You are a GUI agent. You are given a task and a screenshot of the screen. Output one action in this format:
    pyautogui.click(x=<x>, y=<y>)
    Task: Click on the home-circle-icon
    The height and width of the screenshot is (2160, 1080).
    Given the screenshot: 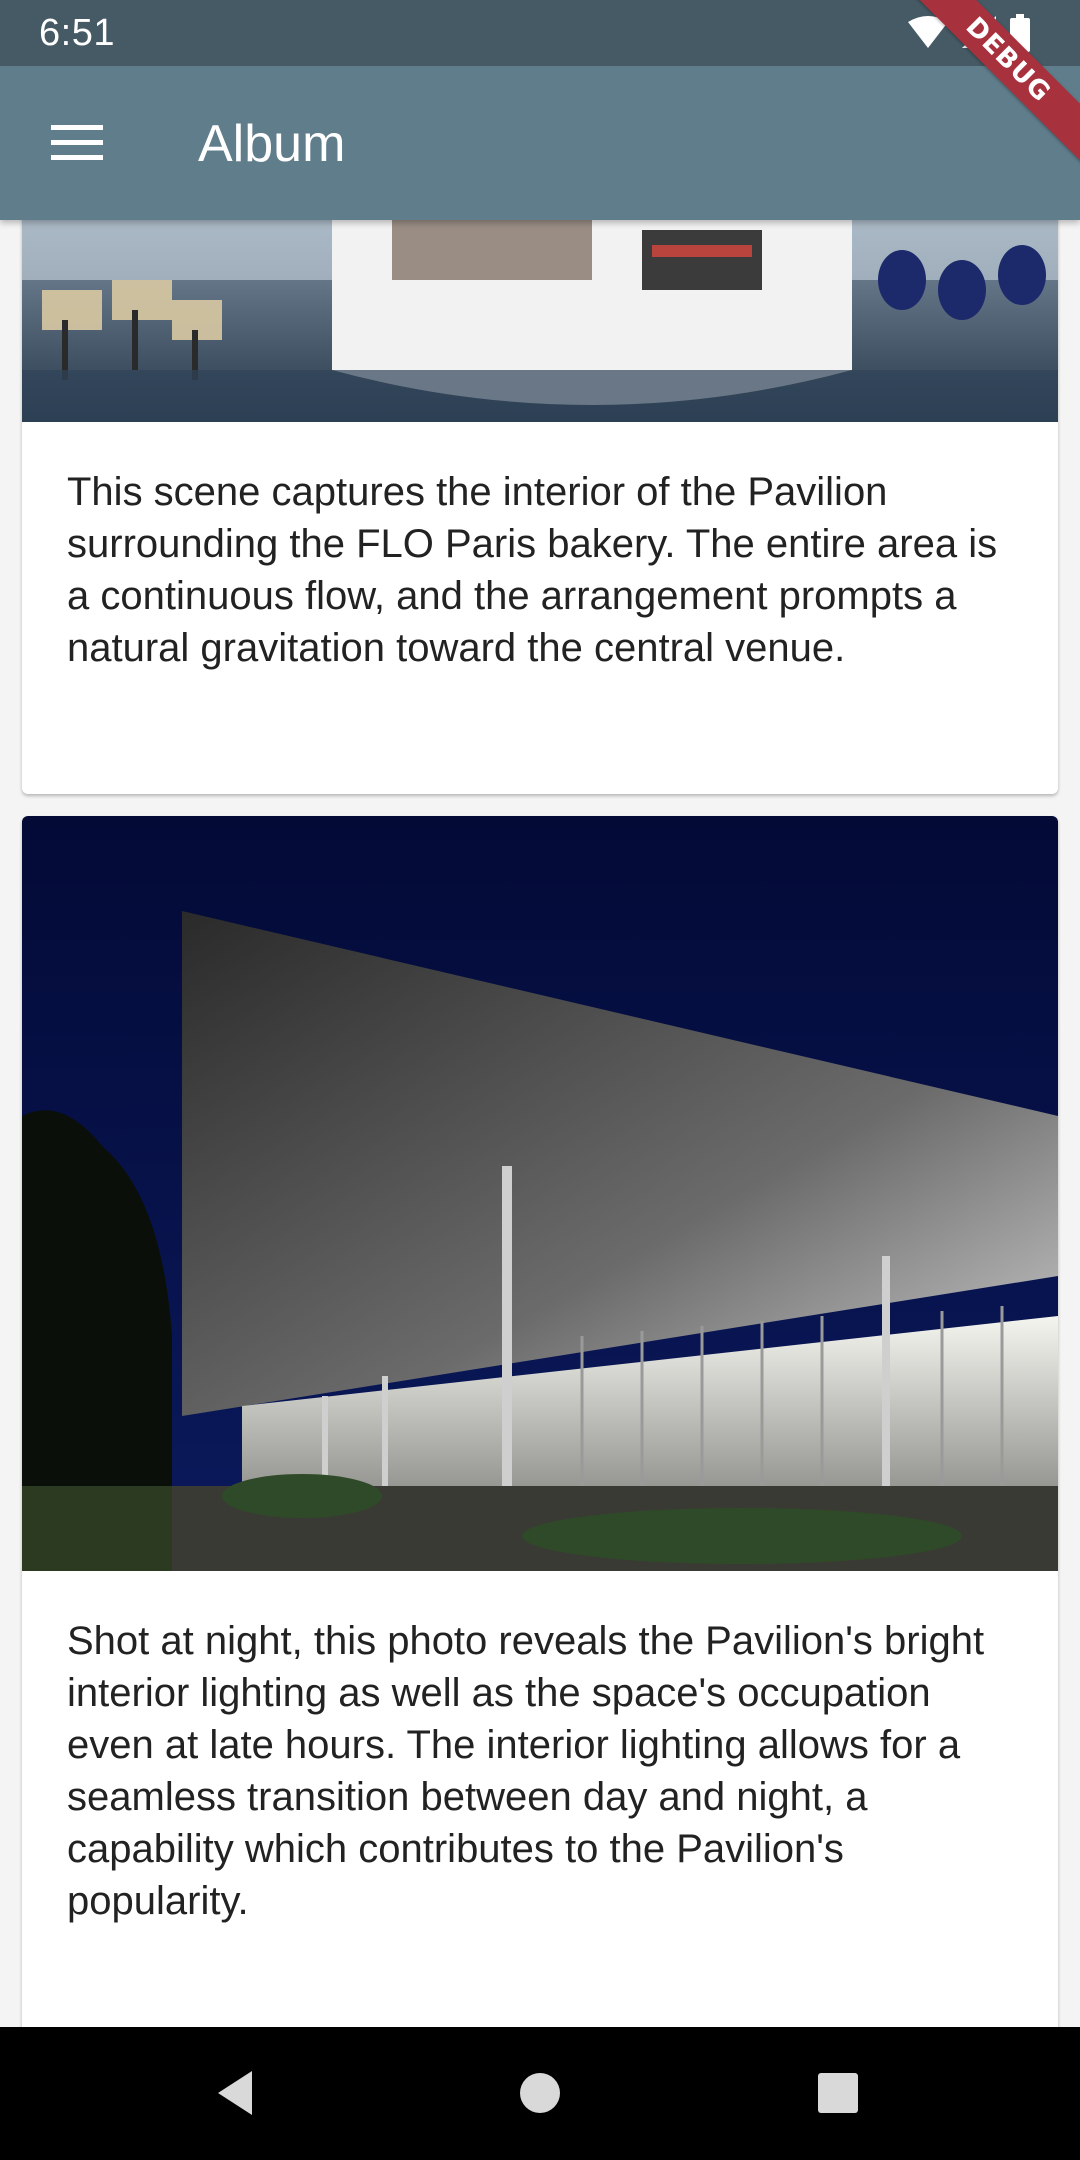 What is the action you would take?
    pyautogui.click(x=540, y=2093)
    